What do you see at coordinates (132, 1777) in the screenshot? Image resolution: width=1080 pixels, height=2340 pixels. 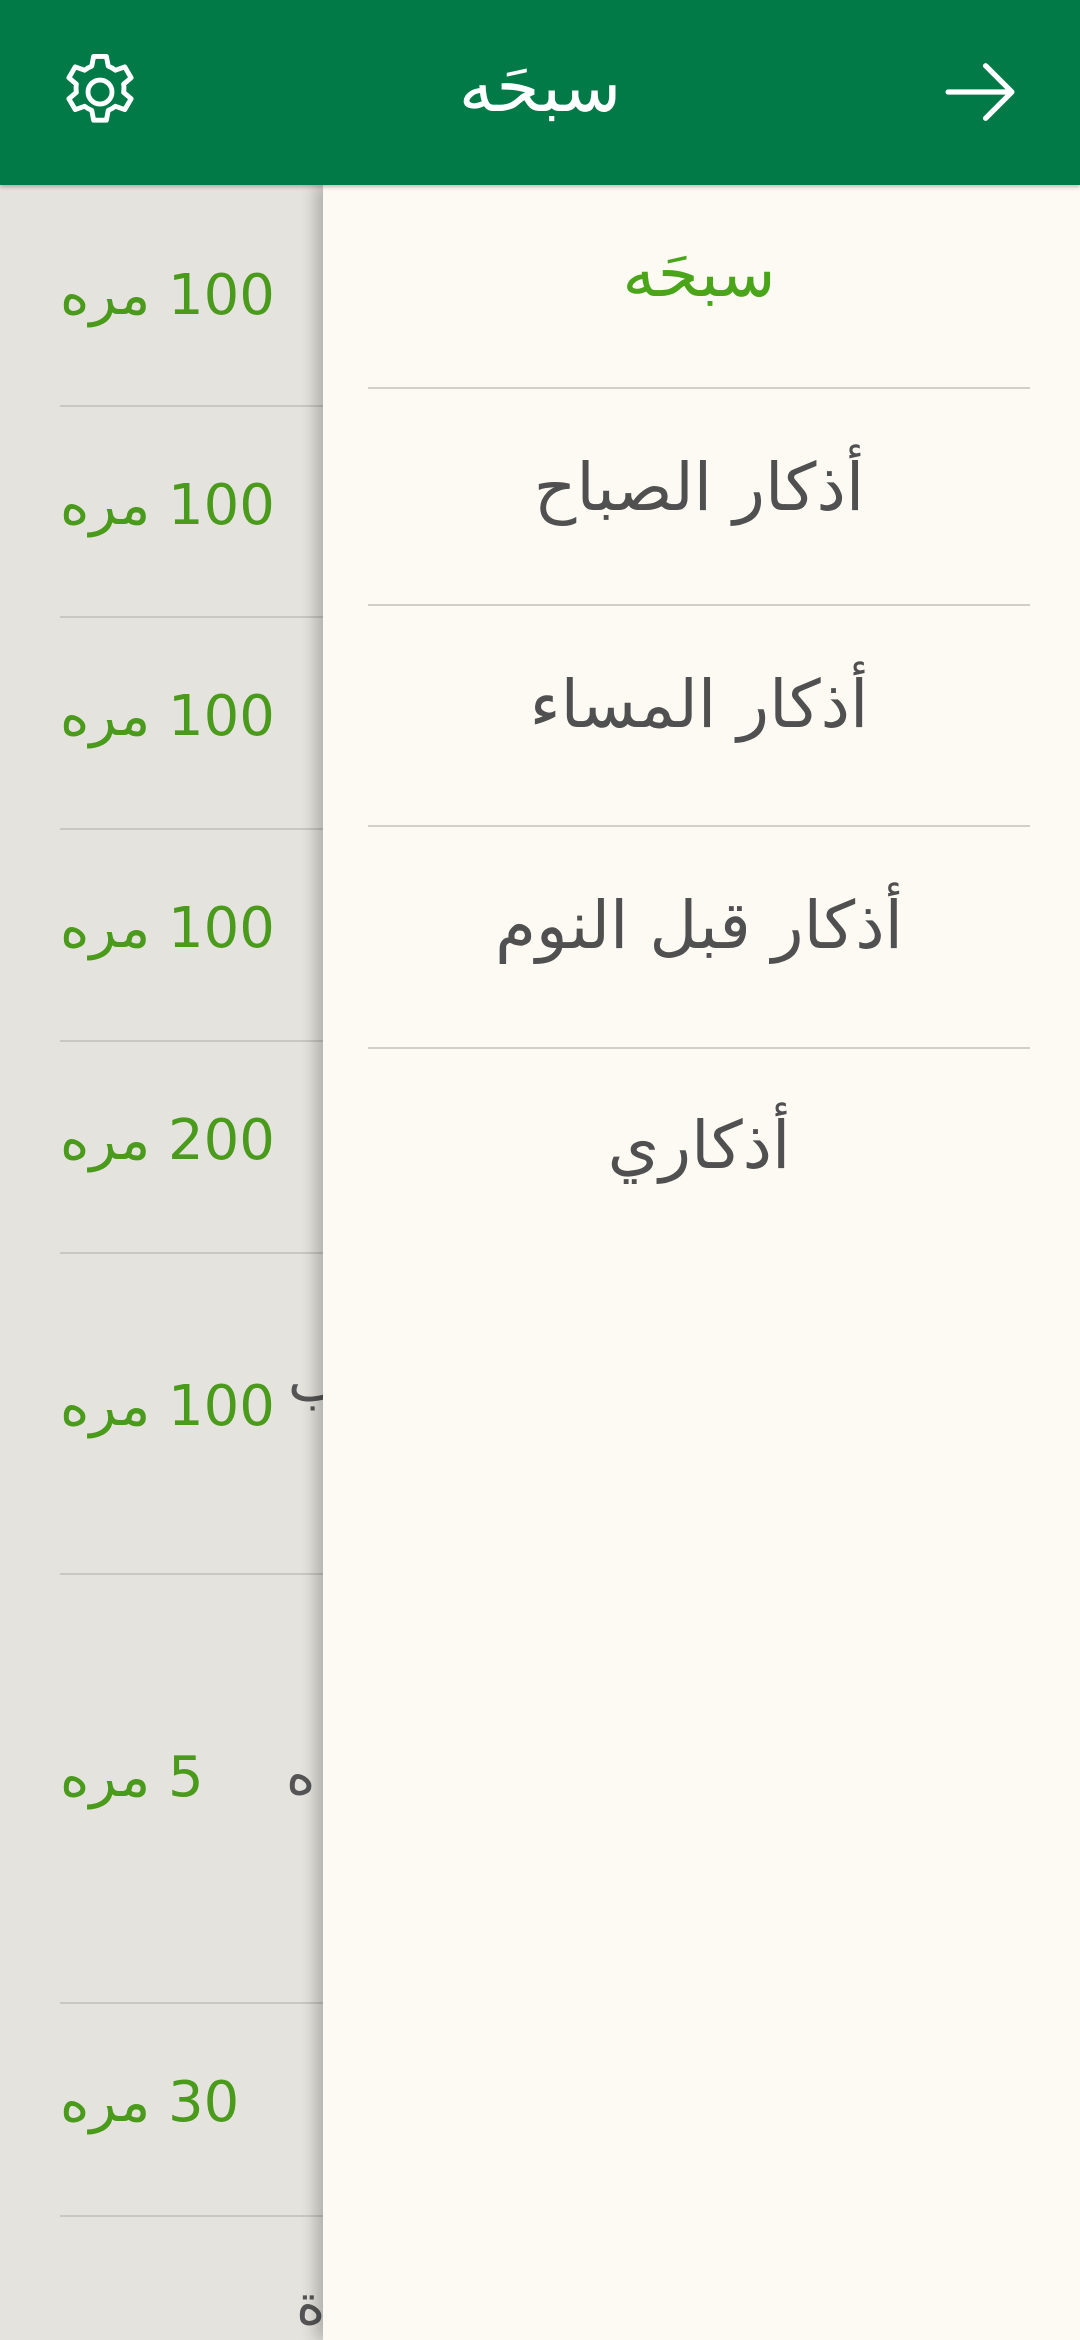 I see `repeat-count: 5 مره` at bounding box center [132, 1777].